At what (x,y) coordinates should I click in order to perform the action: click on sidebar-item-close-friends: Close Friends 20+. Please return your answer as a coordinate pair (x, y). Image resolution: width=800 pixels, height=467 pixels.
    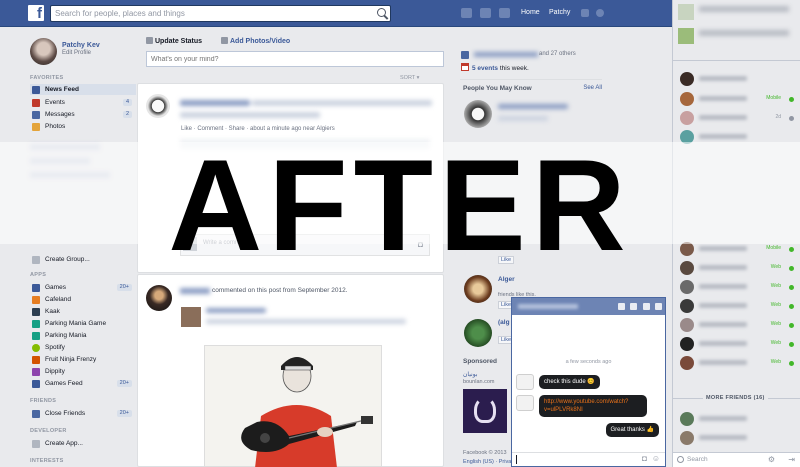
    Looking at the image, I should click on (83, 413).